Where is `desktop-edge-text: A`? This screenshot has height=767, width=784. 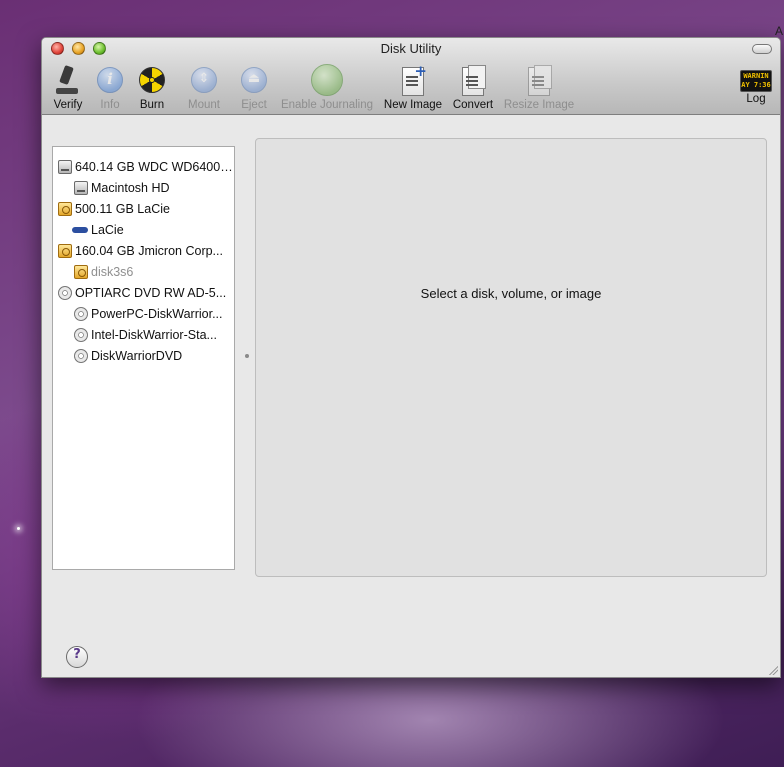
desktop-edge-text: A is located at coordinates (779, 31).